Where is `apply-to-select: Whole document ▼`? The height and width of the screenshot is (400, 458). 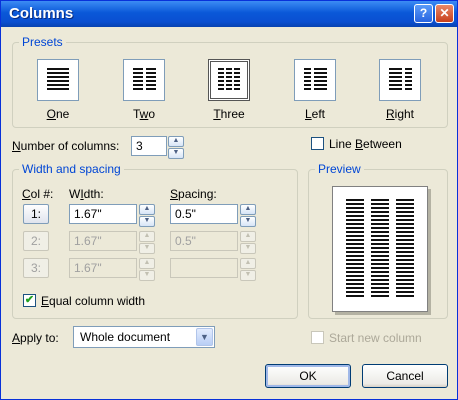 apply-to-select: Whole document ▼ is located at coordinates (144, 337).